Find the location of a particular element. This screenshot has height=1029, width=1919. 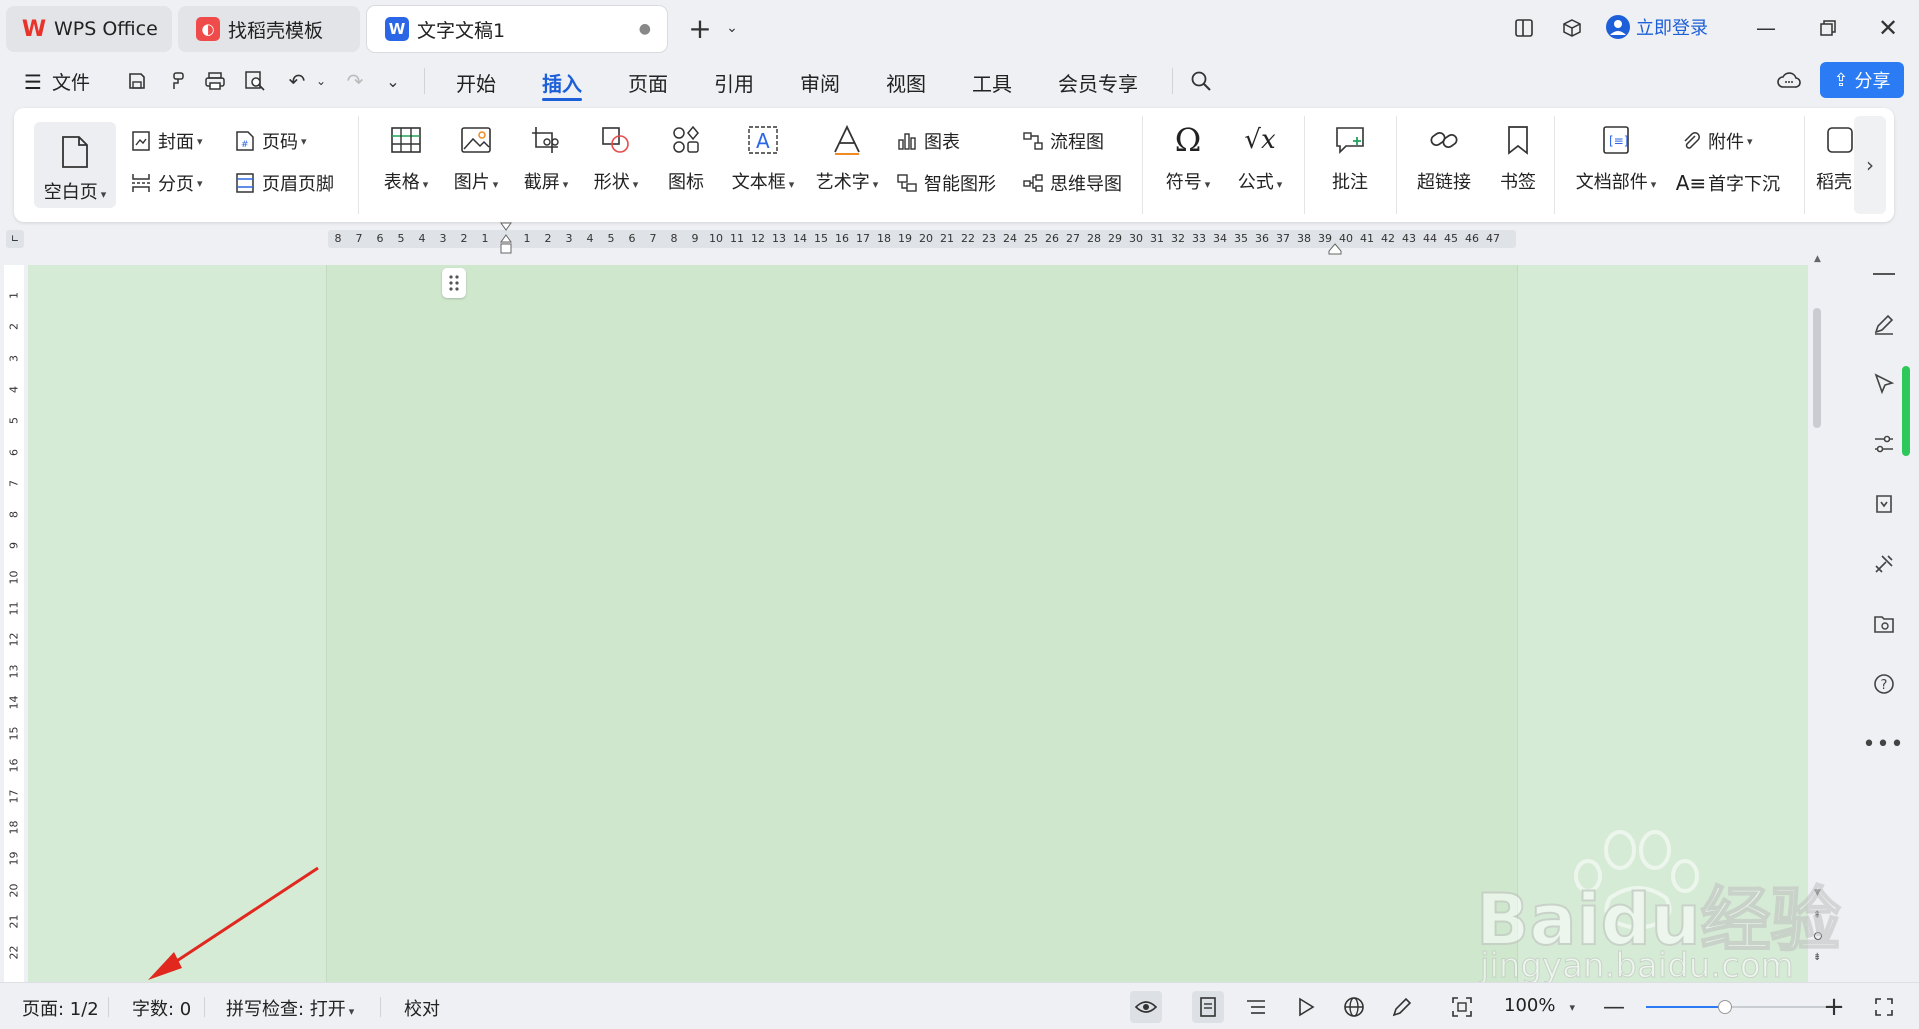

login-button: 立即登录 is located at coordinates (1657, 27).